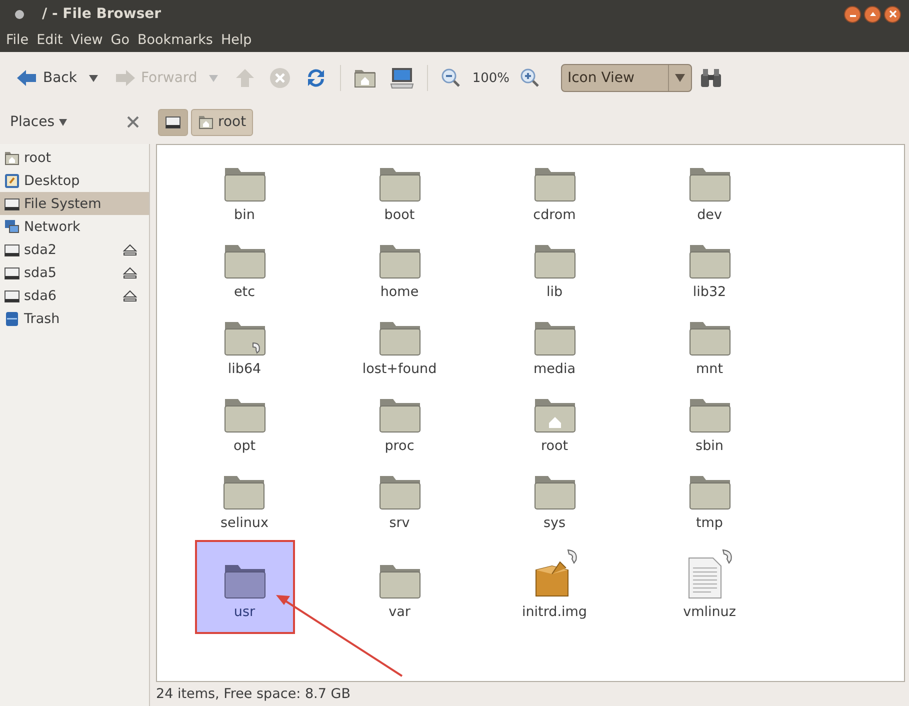 The image size is (909, 706). I want to click on network-icon, so click(12, 226).